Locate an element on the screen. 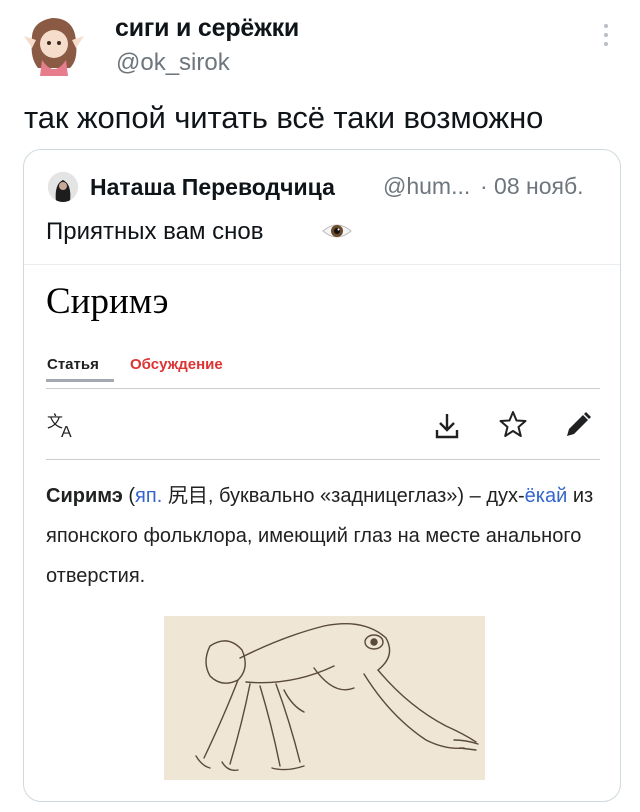 Image resolution: width=640 pixels, height=812 pixels. wiki-article-title: Сиримэ is located at coordinates (107, 301).